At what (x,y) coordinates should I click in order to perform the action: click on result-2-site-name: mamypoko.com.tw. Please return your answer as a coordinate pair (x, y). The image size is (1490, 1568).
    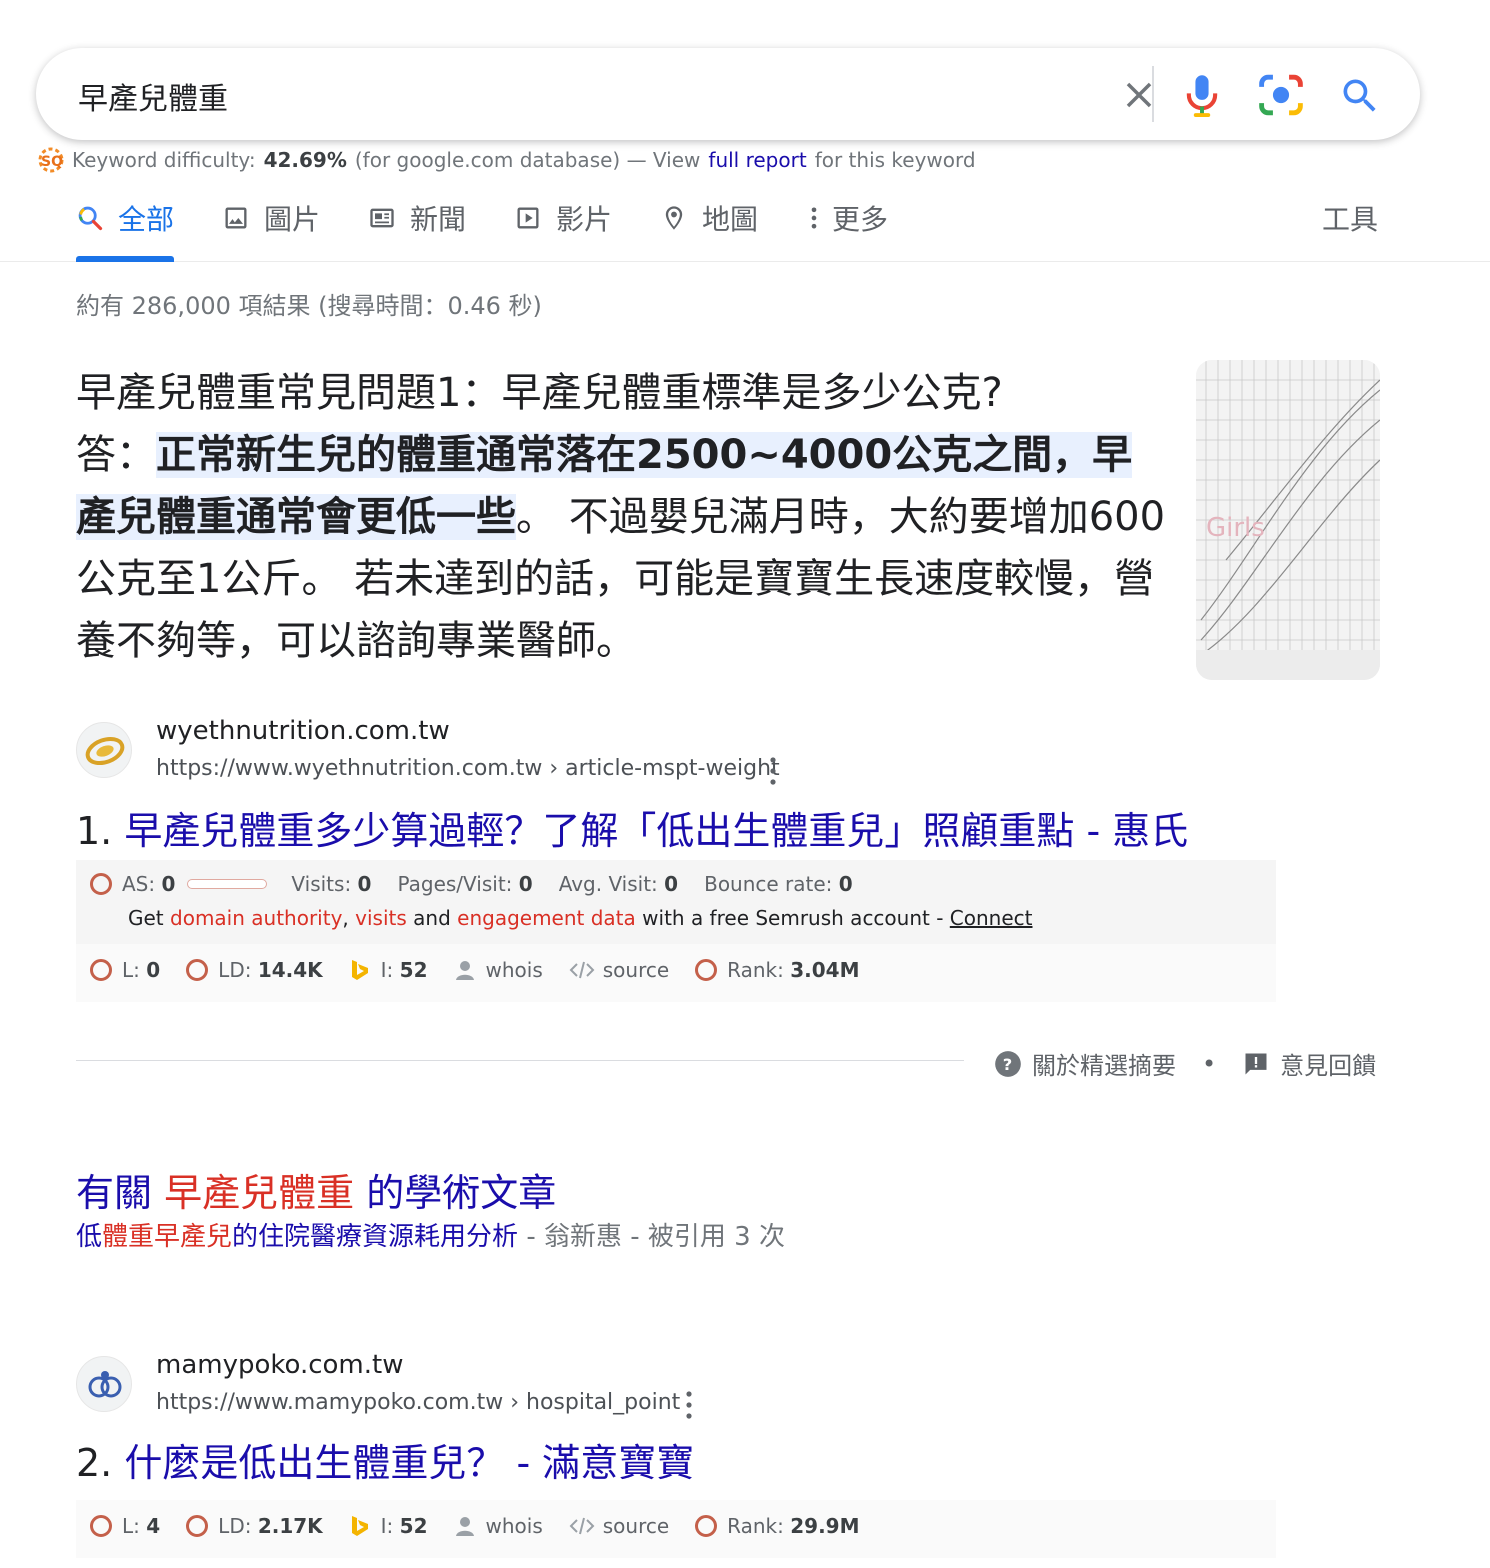
    Looking at the image, I should click on (279, 1365).